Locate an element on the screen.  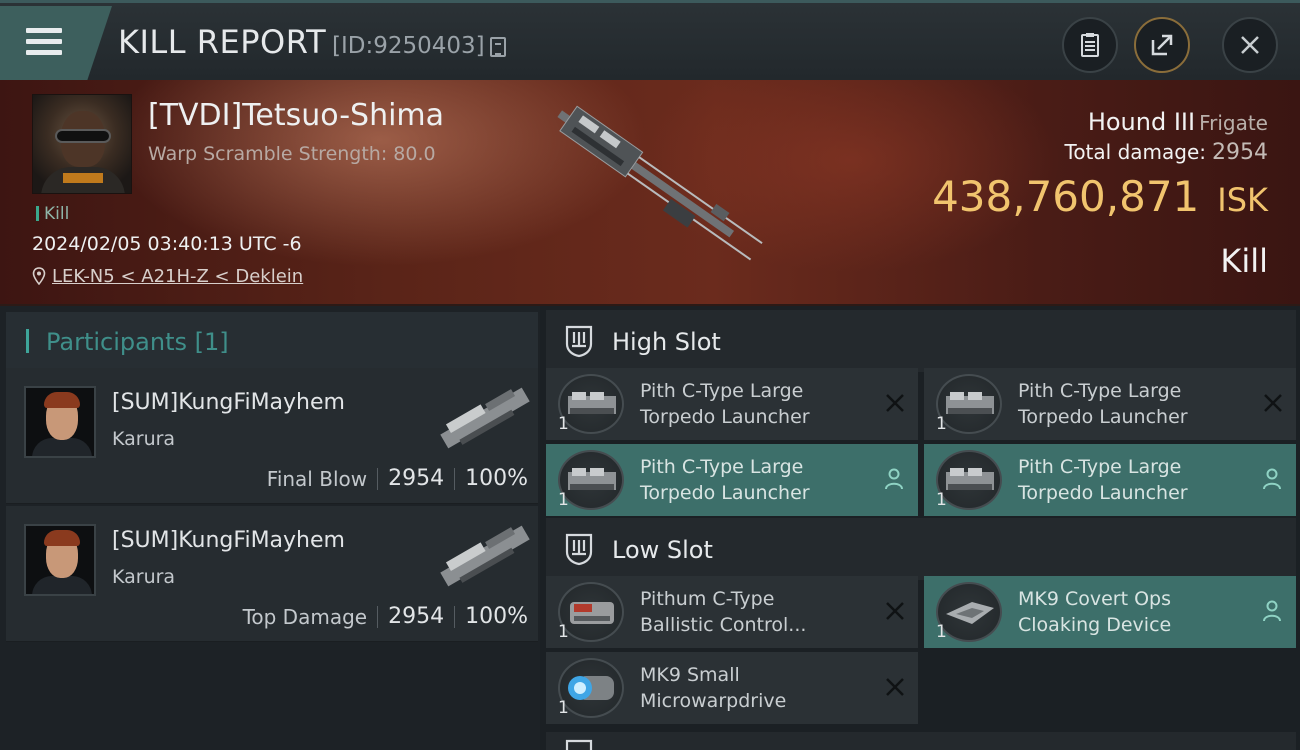
module-item: 1 MK9 Covert Ops Cloaking Device is located at coordinates (1110, 612).